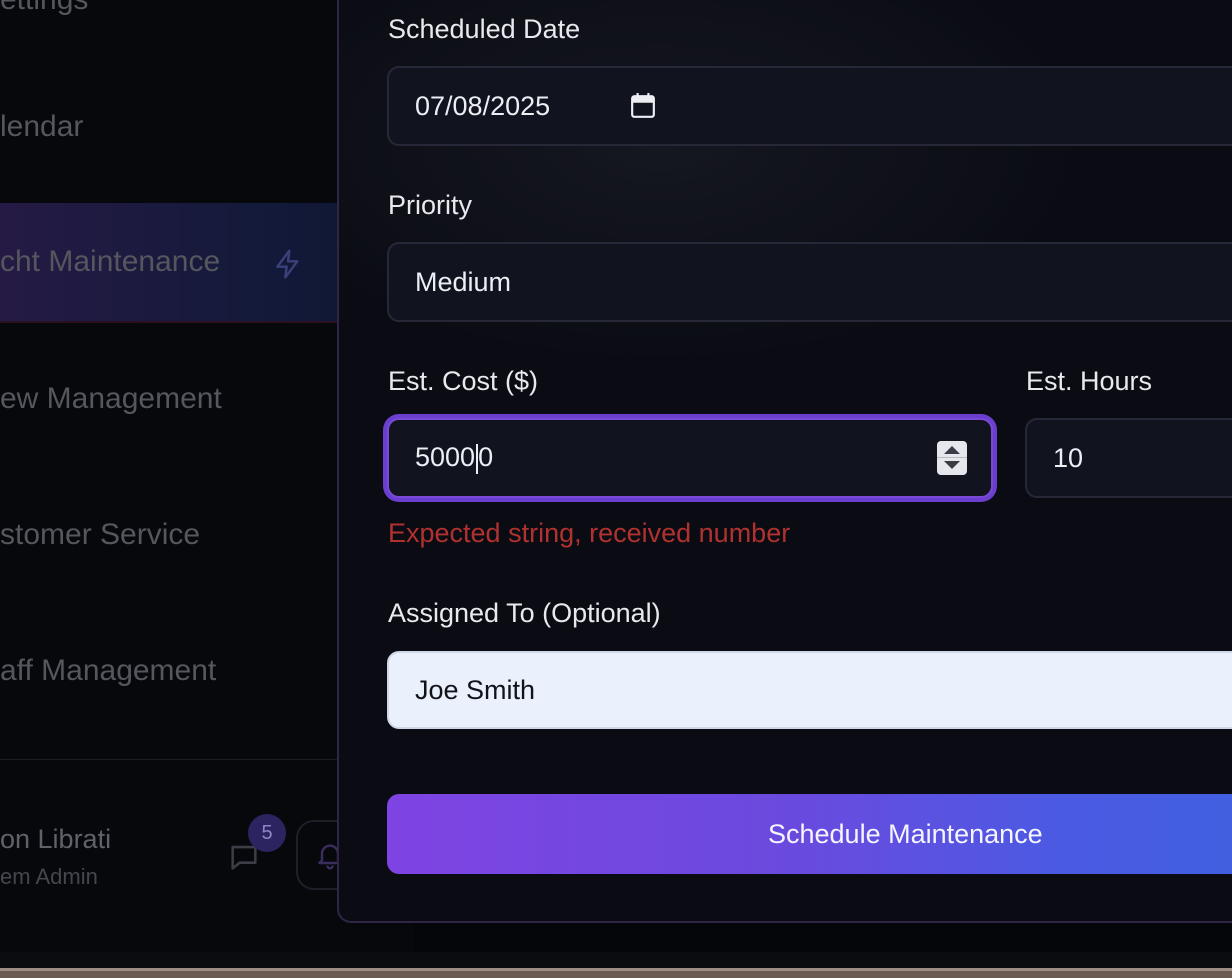 This screenshot has width=1232, height=978. What do you see at coordinates (690, 458) in the screenshot?
I see `est-cost-input: 5000 0` at bounding box center [690, 458].